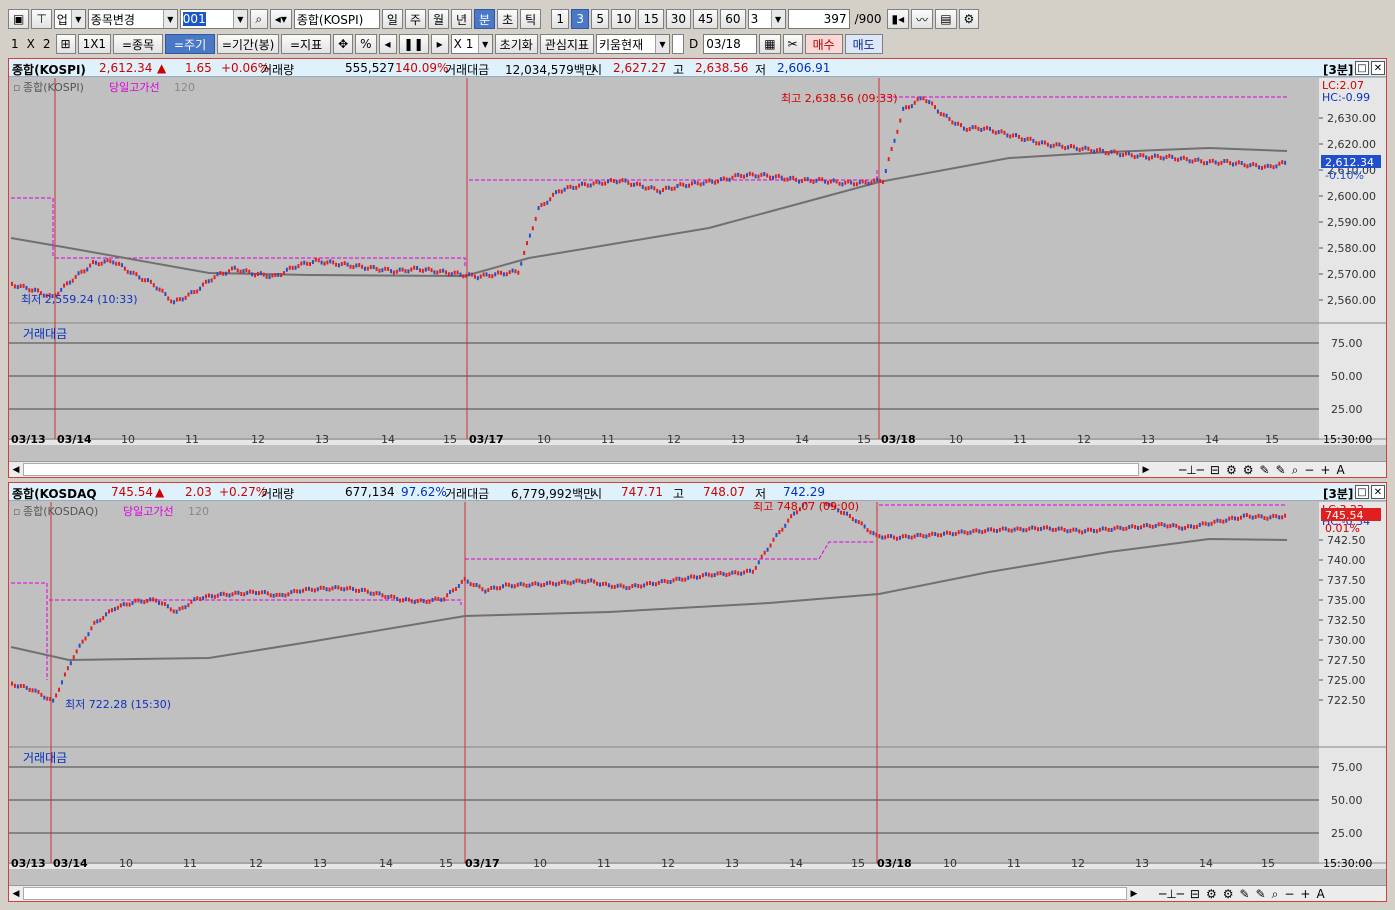 The width and height of the screenshot is (1395, 910). What do you see at coordinates (439, 44) in the screenshot?
I see `next-icon: ▸` at bounding box center [439, 44].